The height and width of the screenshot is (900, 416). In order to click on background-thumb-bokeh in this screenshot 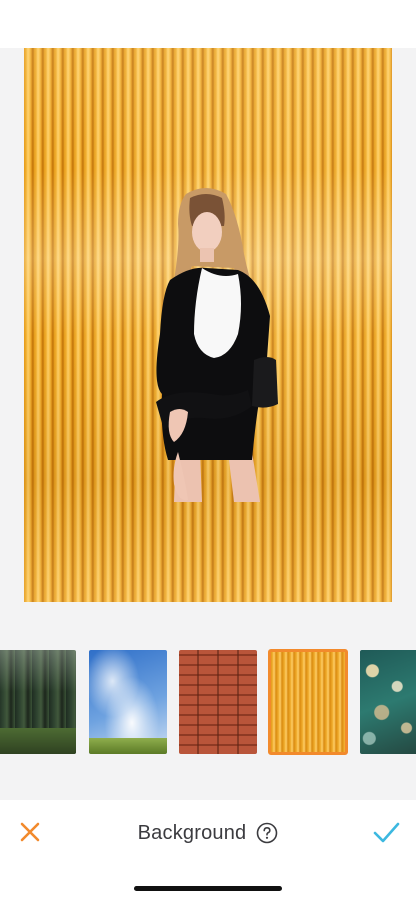, I will do `click(388, 702)`.